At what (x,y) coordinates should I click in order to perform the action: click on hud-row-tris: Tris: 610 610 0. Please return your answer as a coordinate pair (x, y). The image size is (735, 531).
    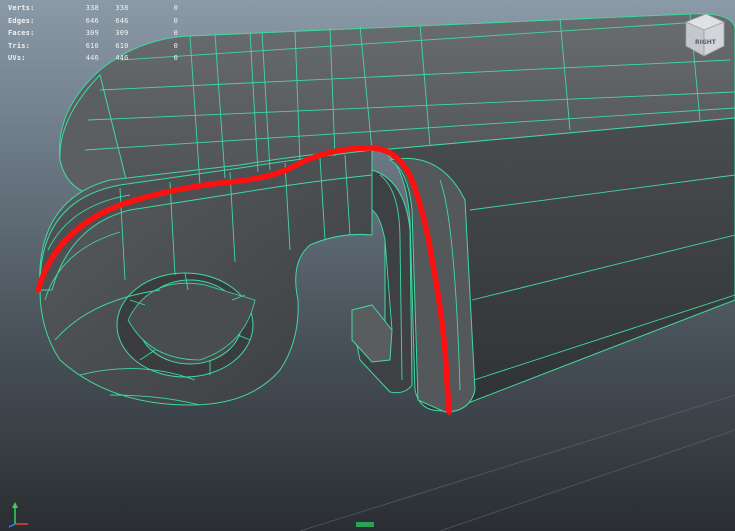
    Looking at the image, I should click on (93, 46).